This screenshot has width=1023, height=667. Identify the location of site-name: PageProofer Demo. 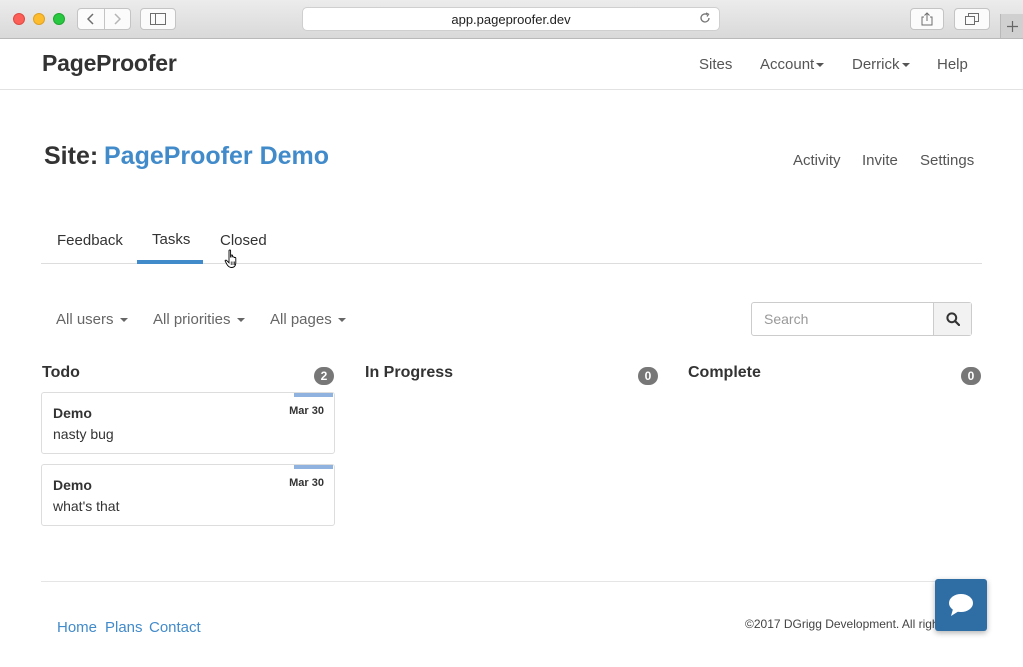
(216, 156).